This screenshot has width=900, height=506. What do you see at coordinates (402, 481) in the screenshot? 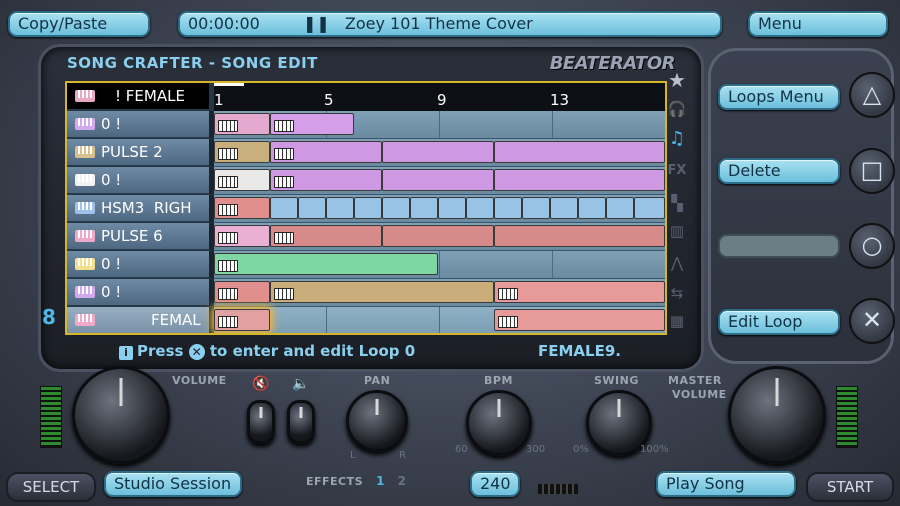
I see `effects-2: 2` at bounding box center [402, 481].